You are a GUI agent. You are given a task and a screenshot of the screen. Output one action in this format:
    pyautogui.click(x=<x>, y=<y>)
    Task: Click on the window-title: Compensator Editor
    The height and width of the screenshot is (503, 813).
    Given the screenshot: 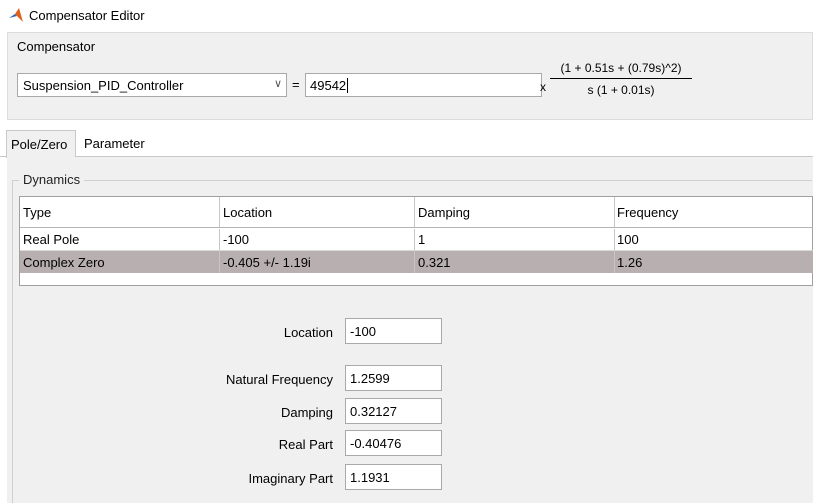 What is the action you would take?
    pyautogui.click(x=87, y=15)
    